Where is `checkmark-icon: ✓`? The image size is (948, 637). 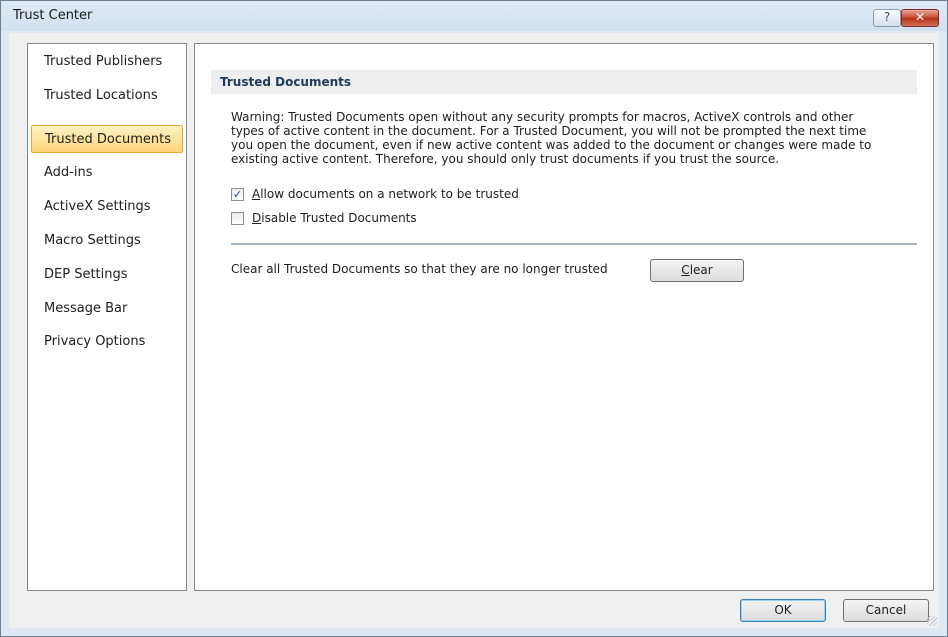
checkmark-icon: ✓ is located at coordinates (237, 194).